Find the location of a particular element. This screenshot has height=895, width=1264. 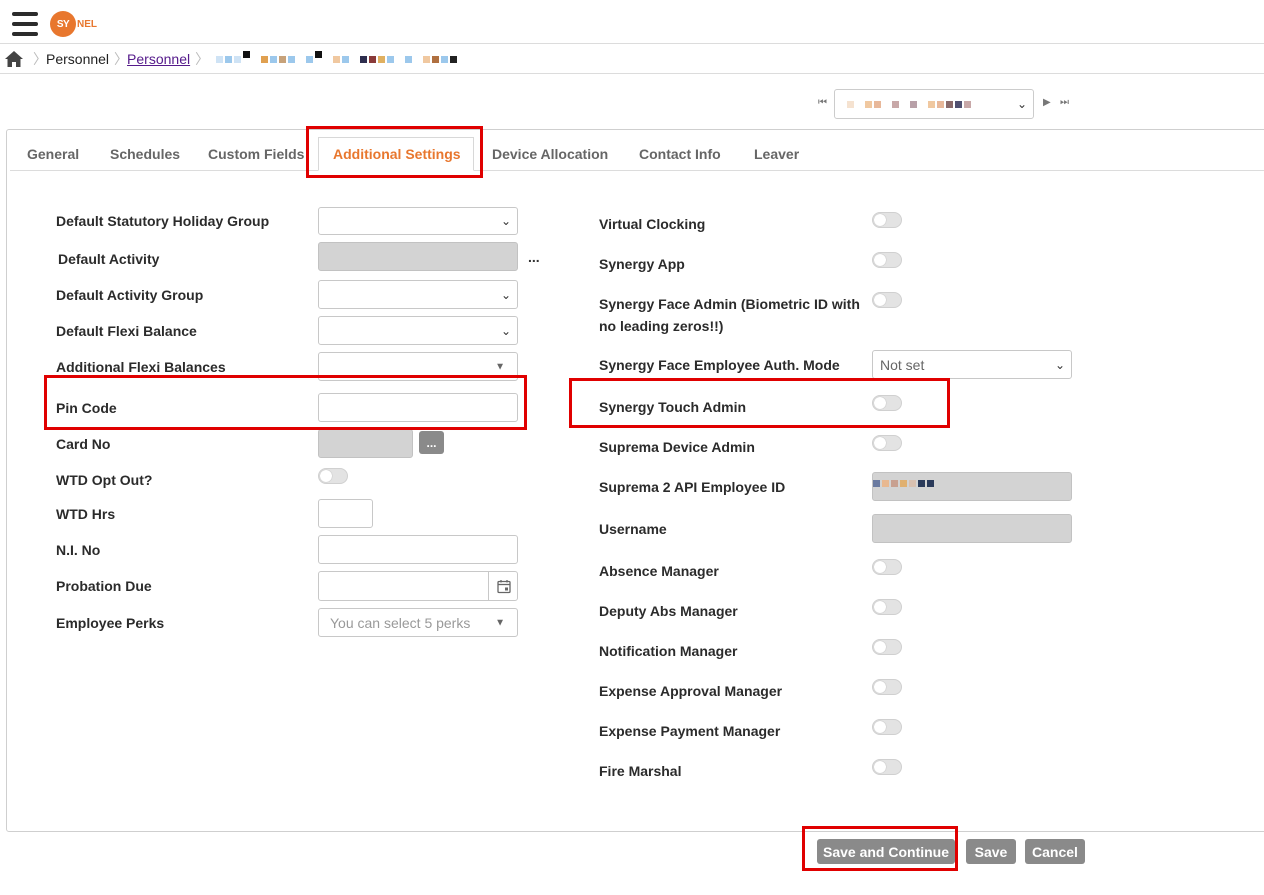

tab-device-allocation: Device Allocation is located at coordinates (550, 154).